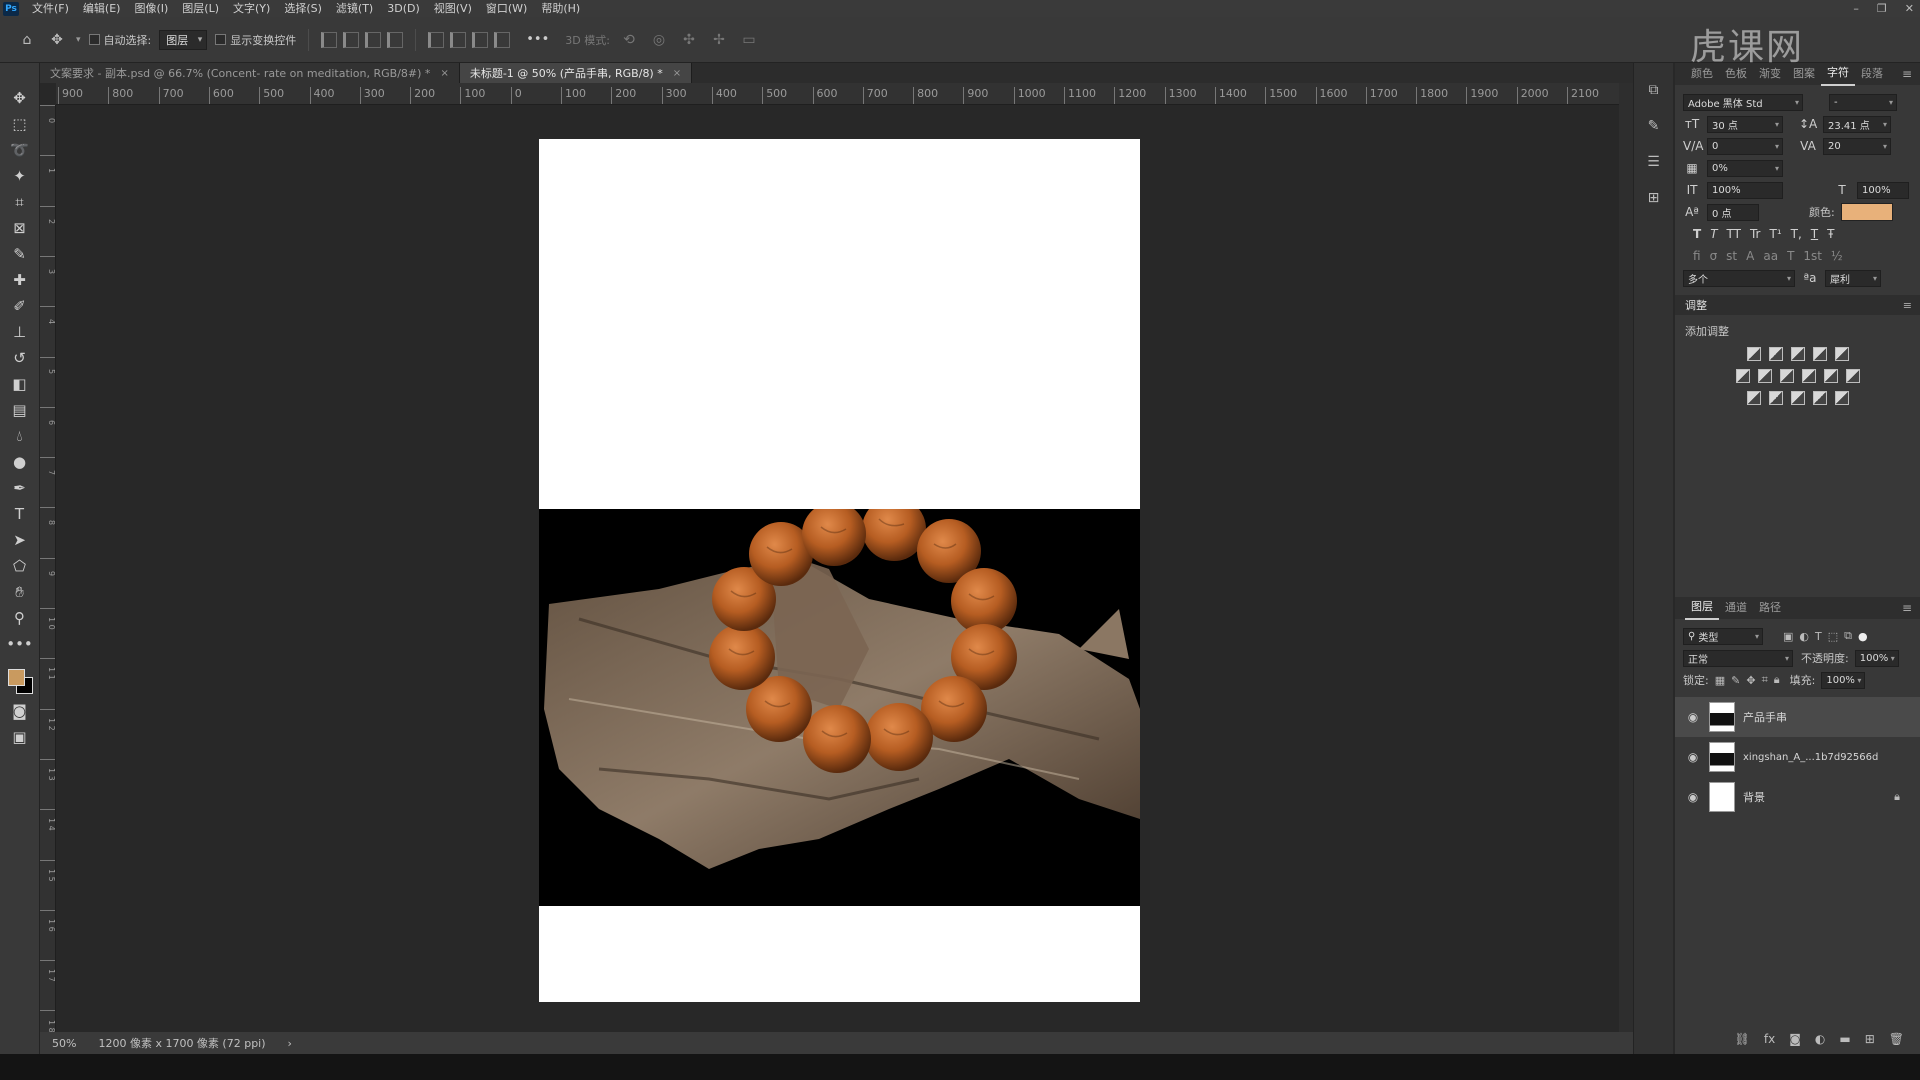  Describe the element at coordinates (1745, 168) in the screenshot. I see `tsume-field: 0%` at that location.